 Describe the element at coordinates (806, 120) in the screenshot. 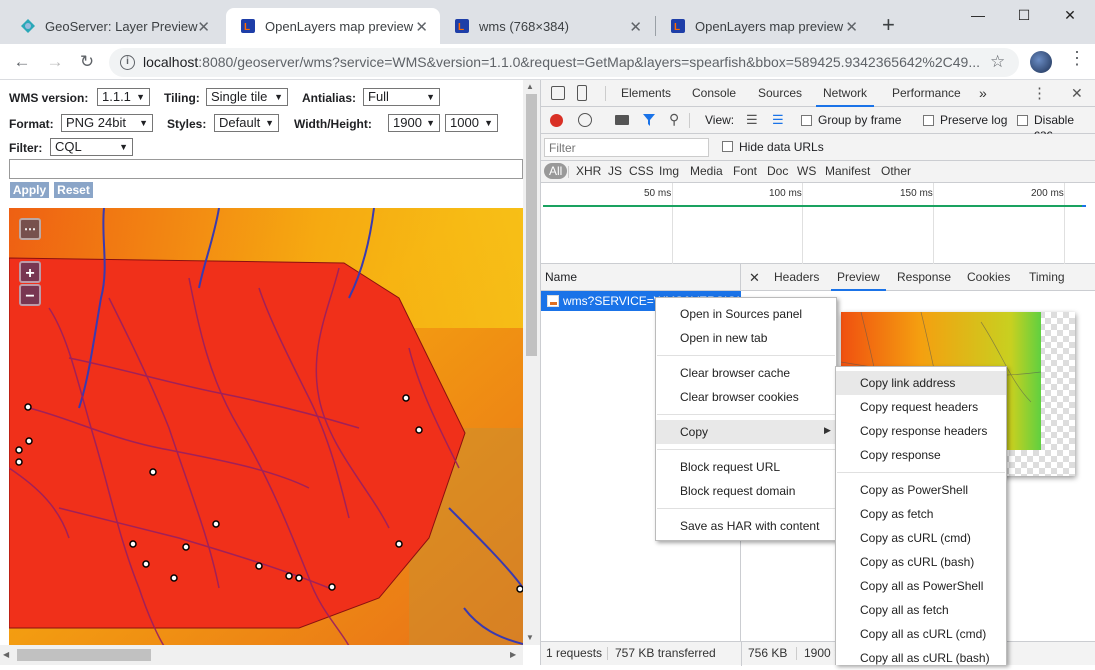

I see `group-by-frame-checkbox` at that location.